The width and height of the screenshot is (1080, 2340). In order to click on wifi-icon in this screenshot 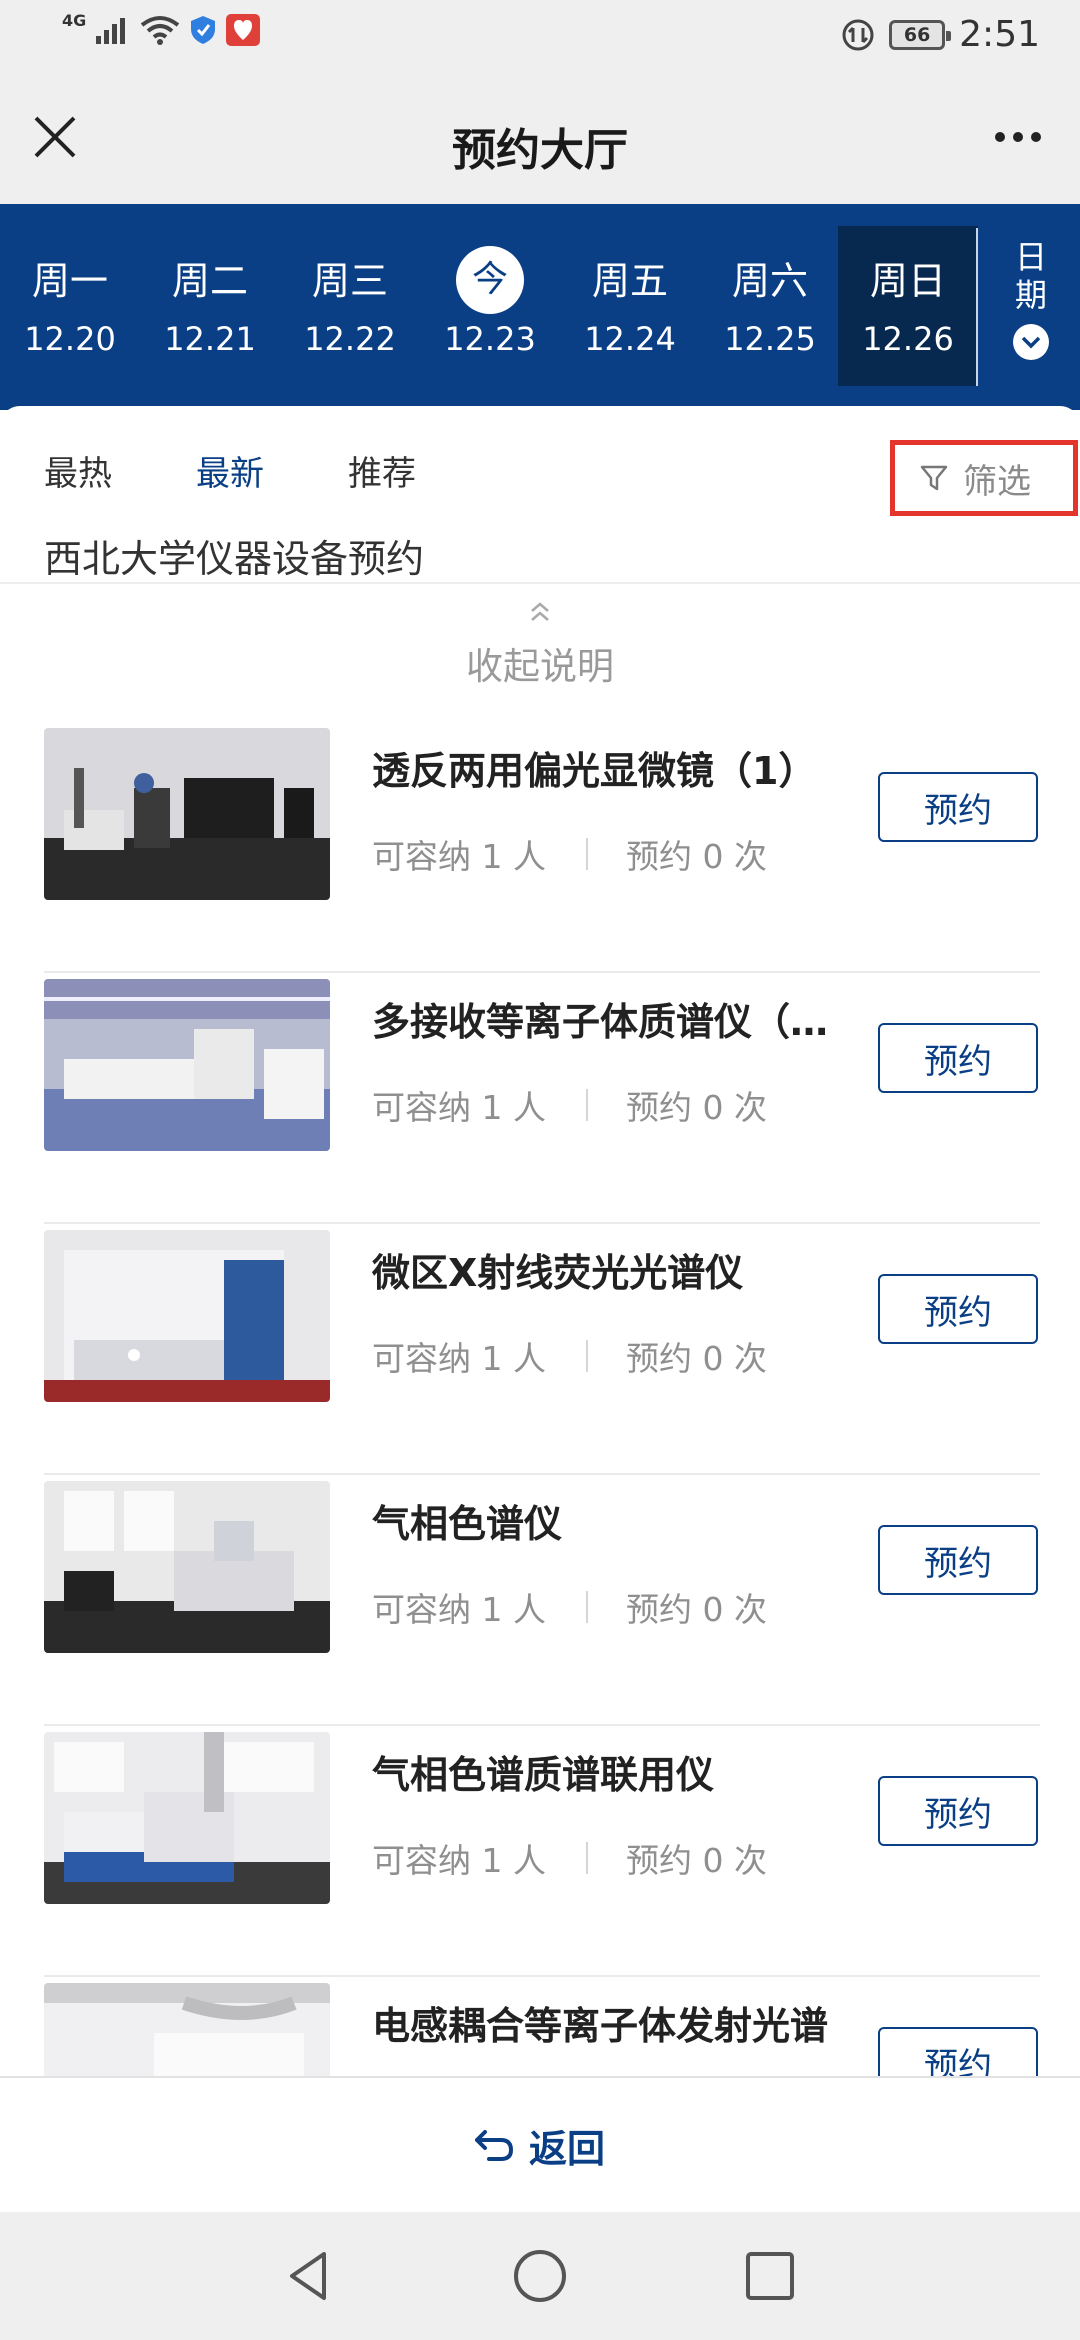, I will do `click(160, 30)`.